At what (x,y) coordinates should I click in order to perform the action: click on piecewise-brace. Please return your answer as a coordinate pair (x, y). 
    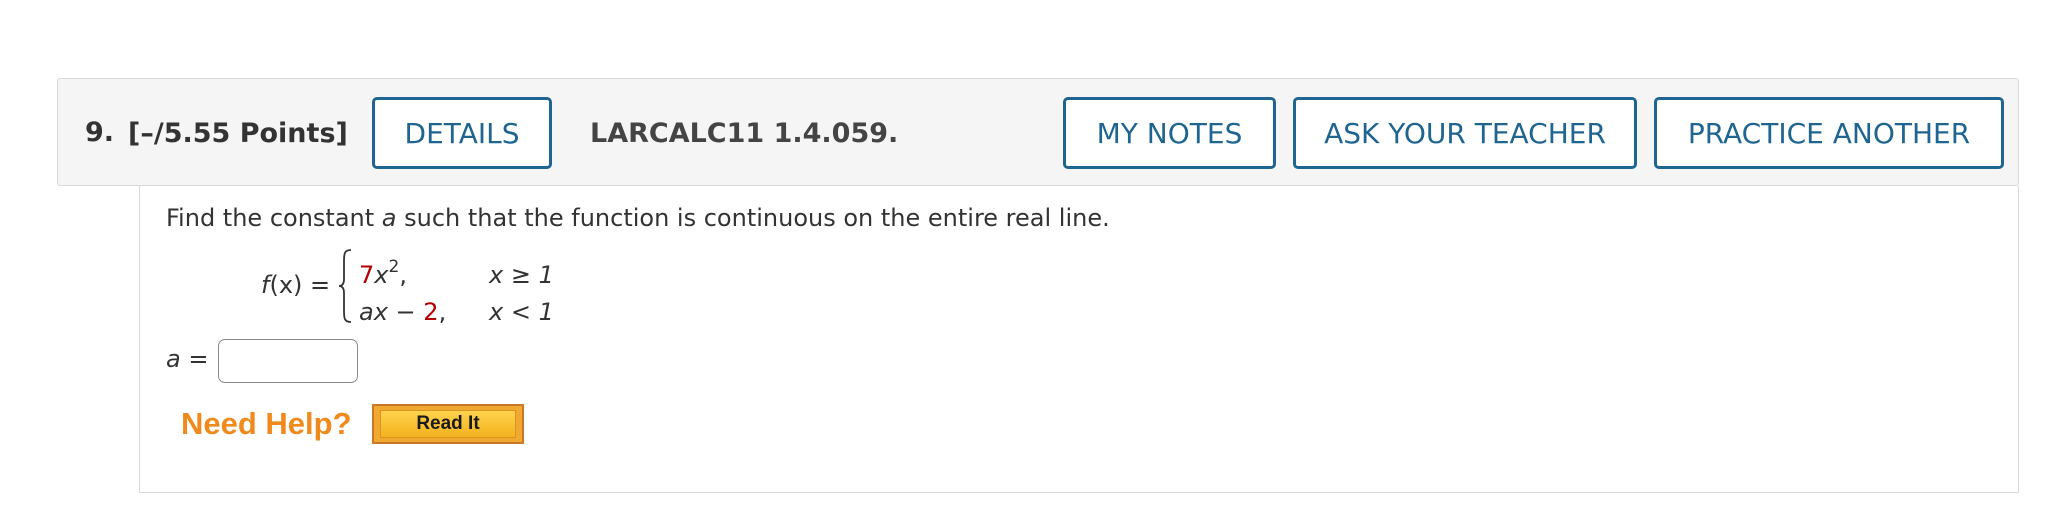
    Looking at the image, I should click on (345, 286).